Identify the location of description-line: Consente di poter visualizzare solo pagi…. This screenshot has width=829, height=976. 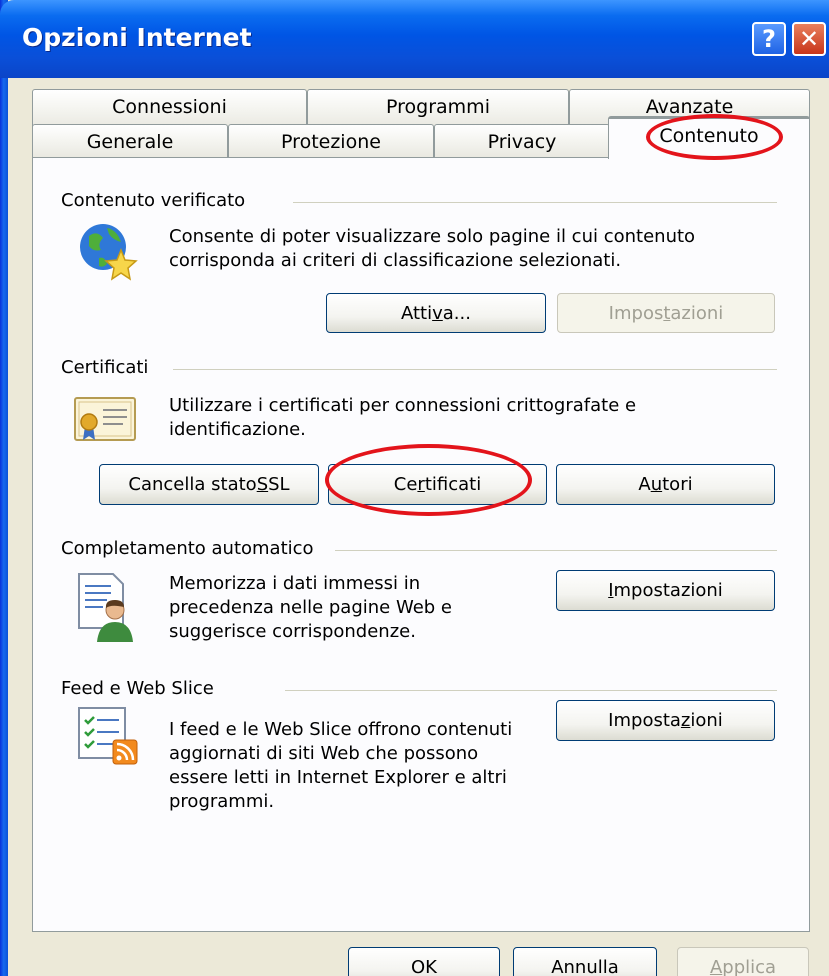
(432, 236).